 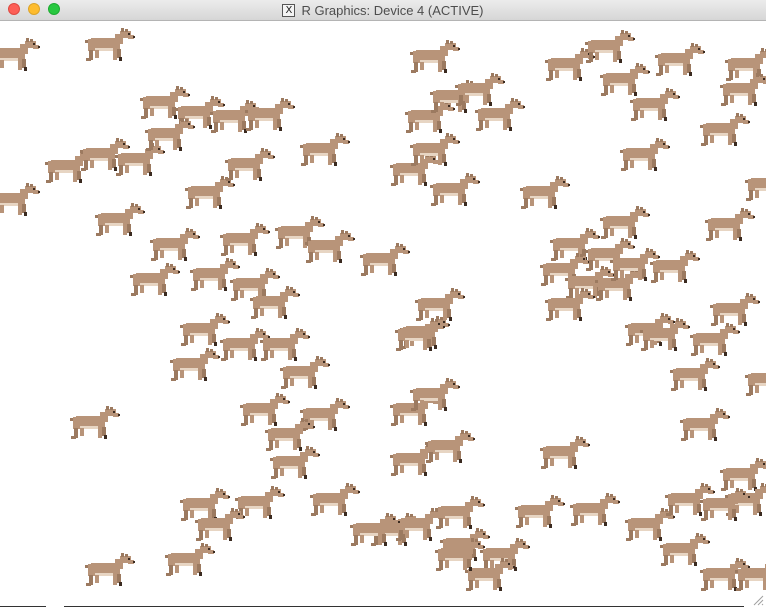 I want to click on resize-grip-icon, so click(x=758, y=600).